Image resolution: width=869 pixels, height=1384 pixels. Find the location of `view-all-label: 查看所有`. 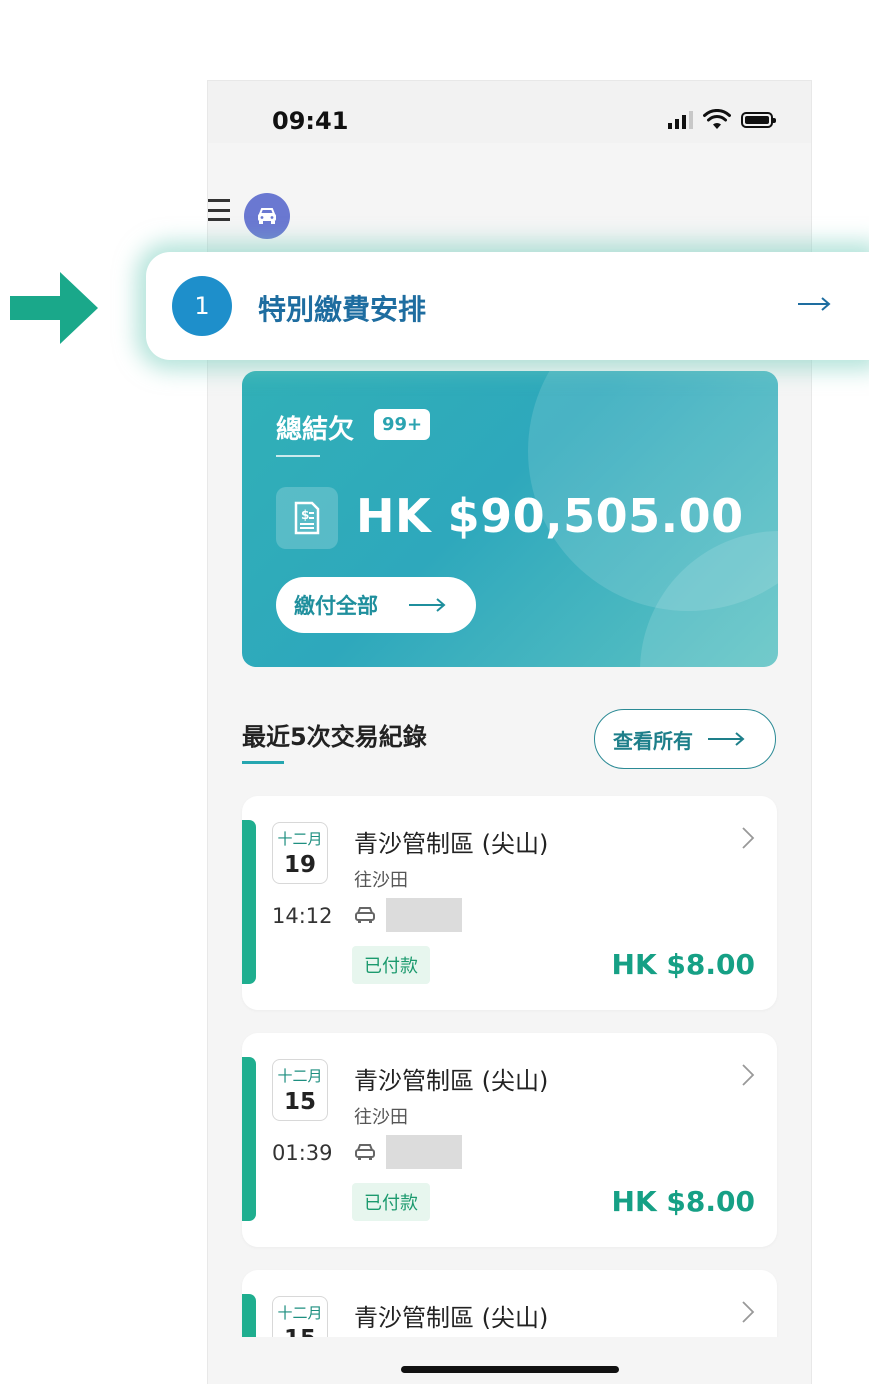

view-all-label: 查看所有 is located at coordinates (653, 740).